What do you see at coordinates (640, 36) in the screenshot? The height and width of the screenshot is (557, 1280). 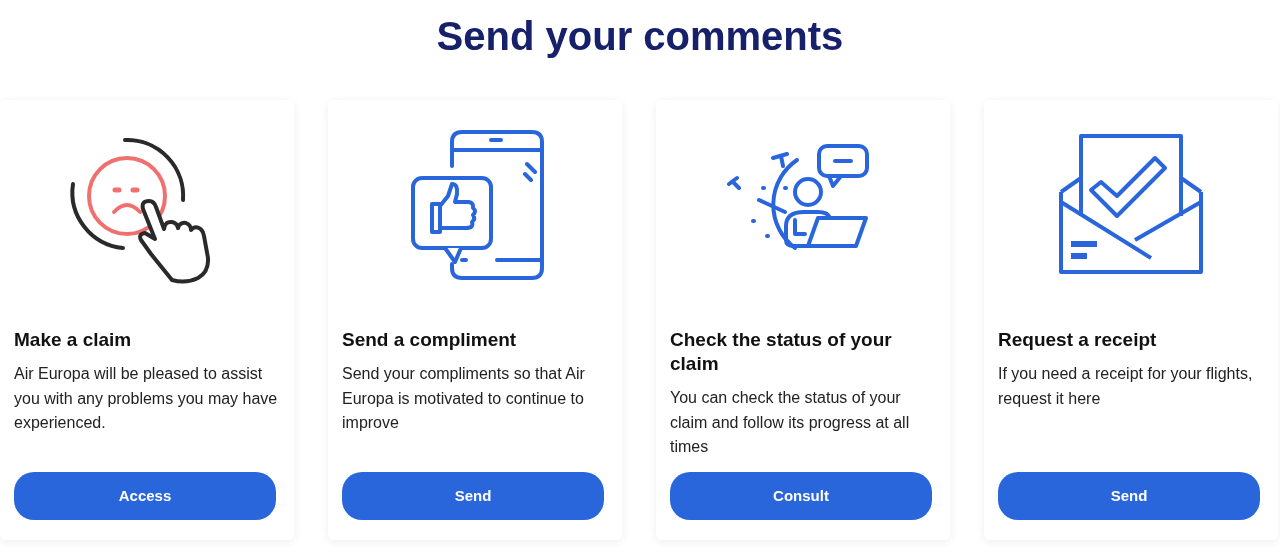 I see `page-heading: Send your comments` at bounding box center [640, 36].